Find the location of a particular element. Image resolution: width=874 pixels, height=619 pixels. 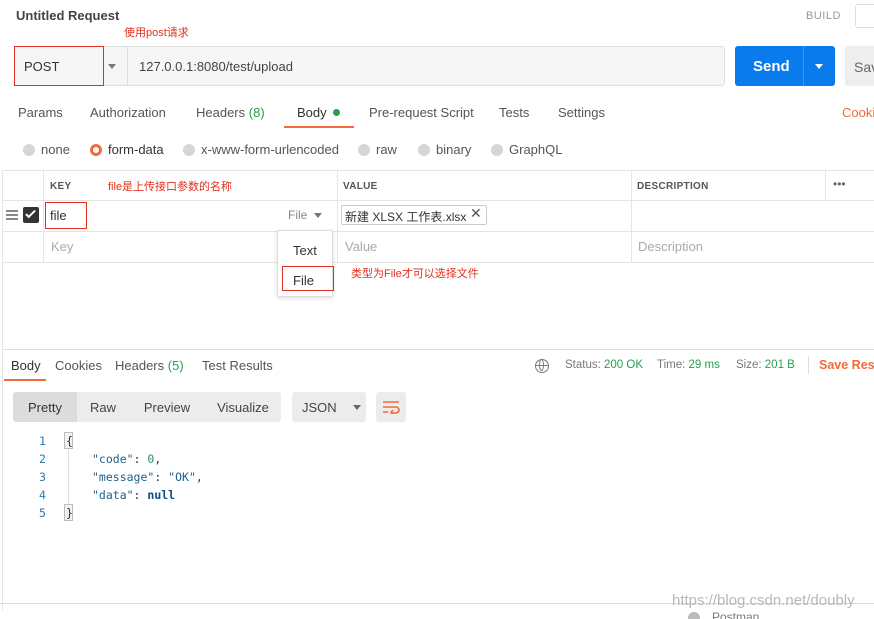

mode-none: none is located at coordinates (46, 149).